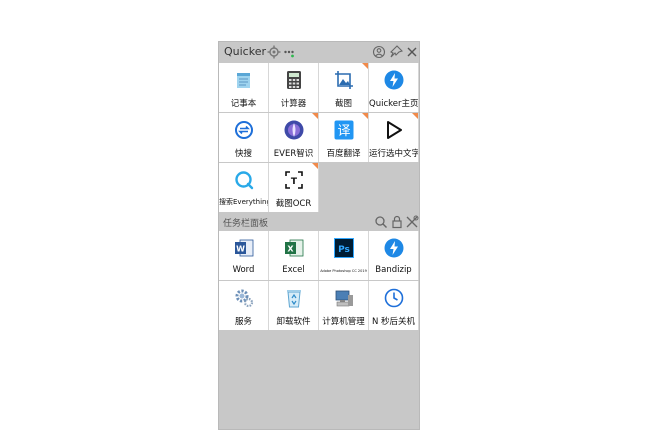 This screenshot has width=650, height=446. What do you see at coordinates (379, 52) in the screenshot?
I see `user-icon` at bounding box center [379, 52].